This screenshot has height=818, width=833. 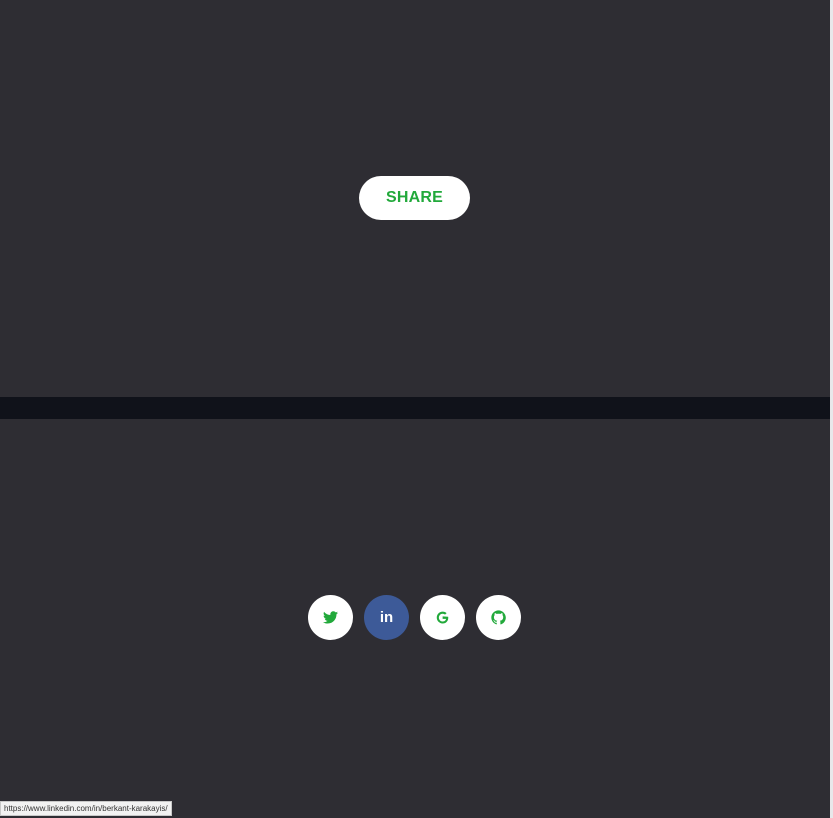 I want to click on github-icon, so click(x=498, y=617).